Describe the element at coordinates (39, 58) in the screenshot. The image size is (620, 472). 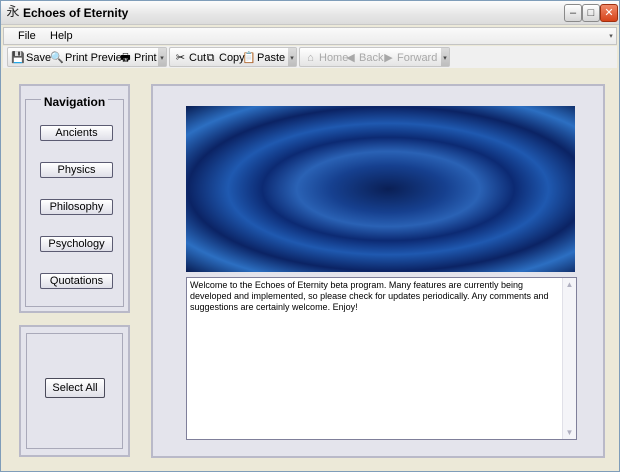
I see `save-label: Save` at that location.